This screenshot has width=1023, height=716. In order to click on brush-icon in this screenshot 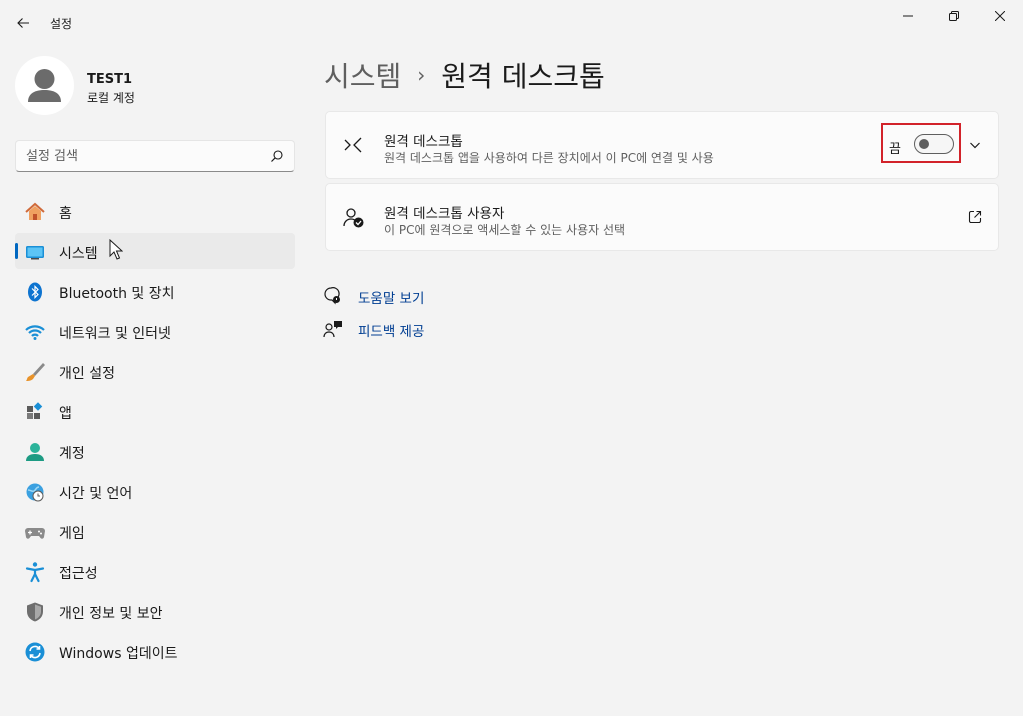, I will do `click(35, 372)`.